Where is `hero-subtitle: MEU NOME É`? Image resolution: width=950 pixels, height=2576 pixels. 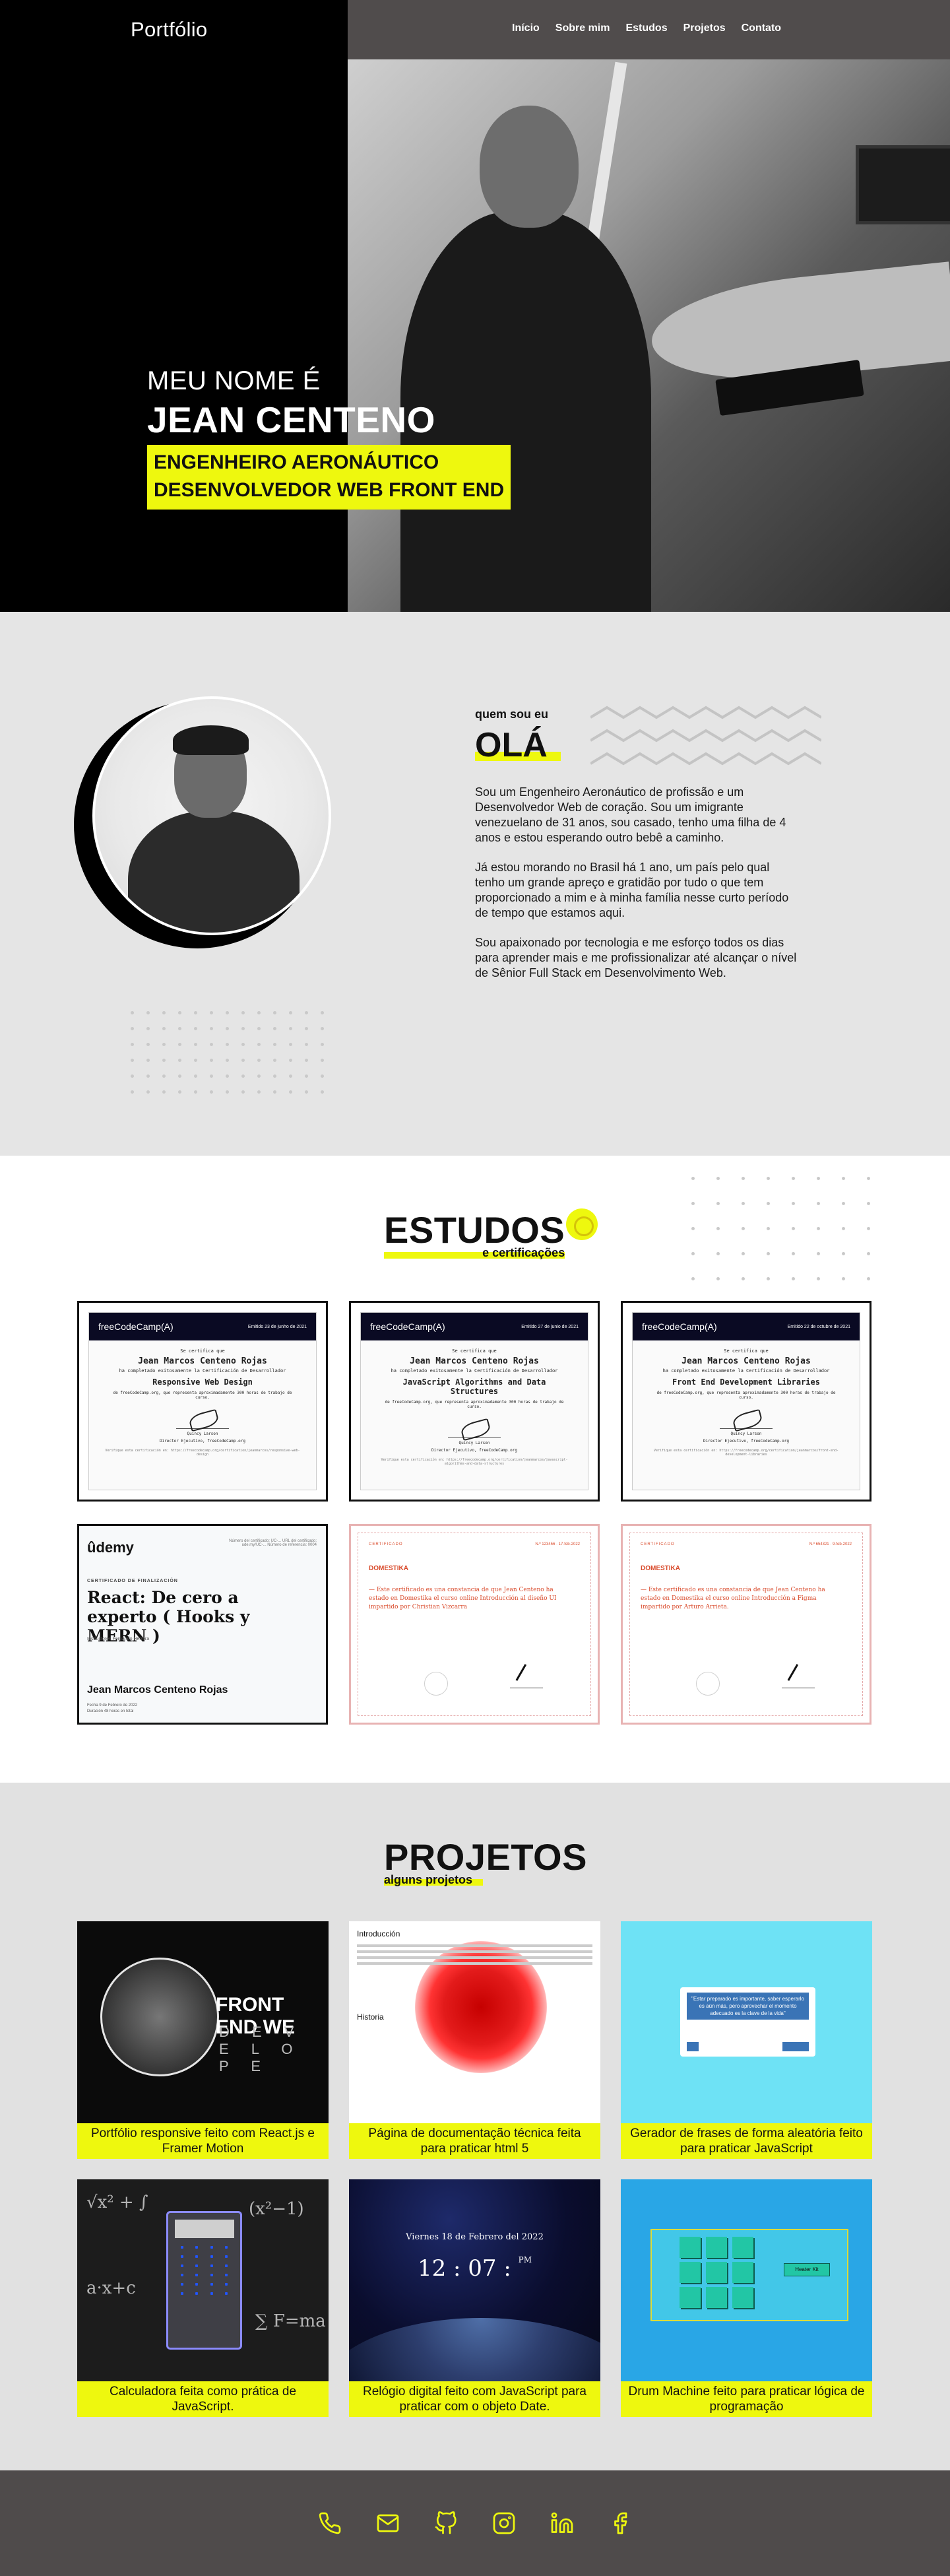 hero-subtitle: MEU NOME É is located at coordinates (234, 380).